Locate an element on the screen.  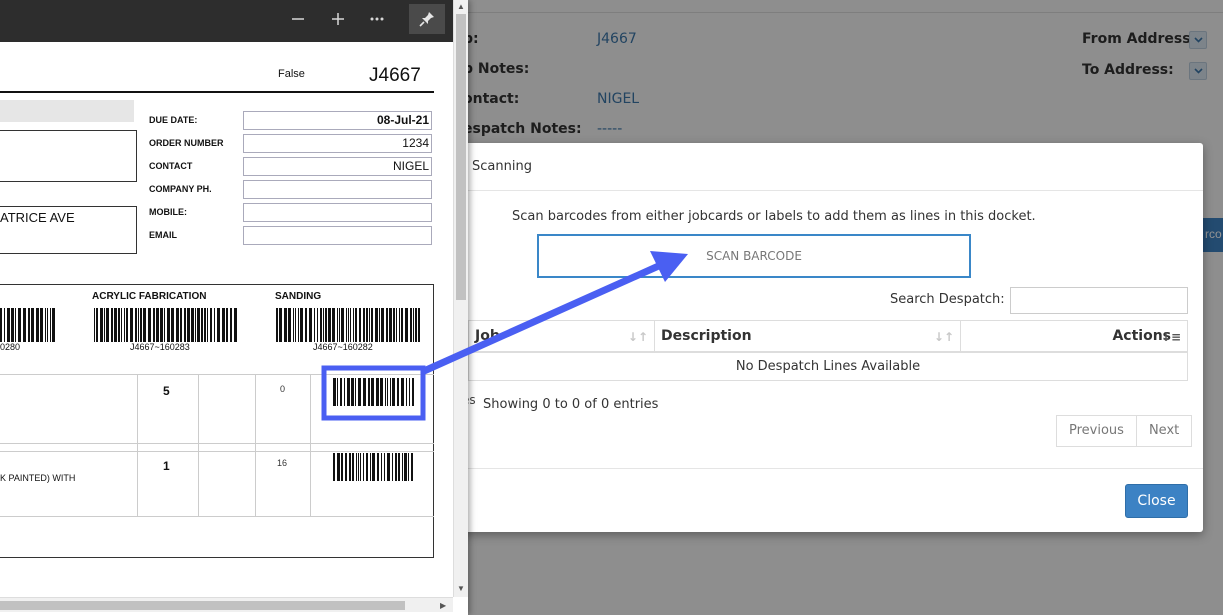
pin-button is located at coordinates (427, 19).